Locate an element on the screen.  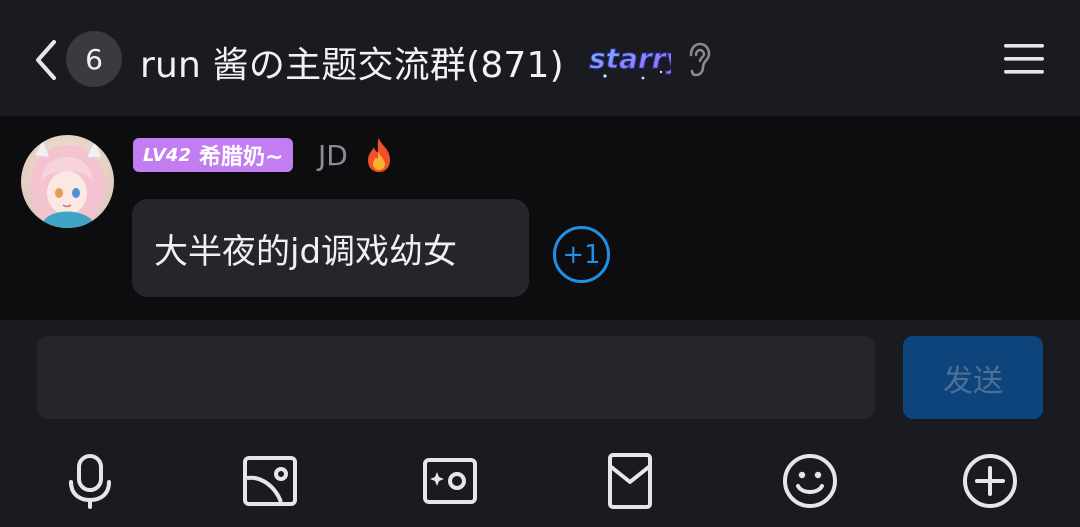
send-button: 发送 is located at coordinates (973, 377).